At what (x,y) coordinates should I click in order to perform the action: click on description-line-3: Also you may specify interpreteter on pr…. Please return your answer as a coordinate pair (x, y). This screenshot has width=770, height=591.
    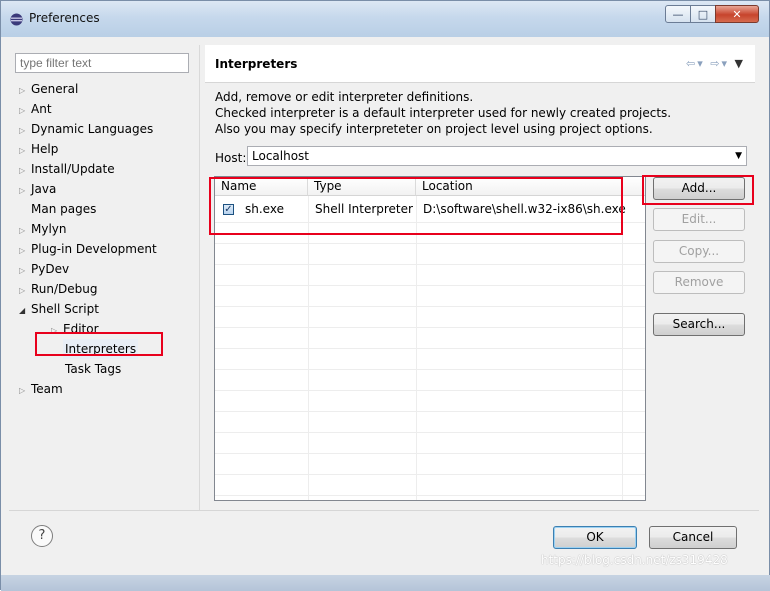
    Looking at the image, I should click on (434, 129).